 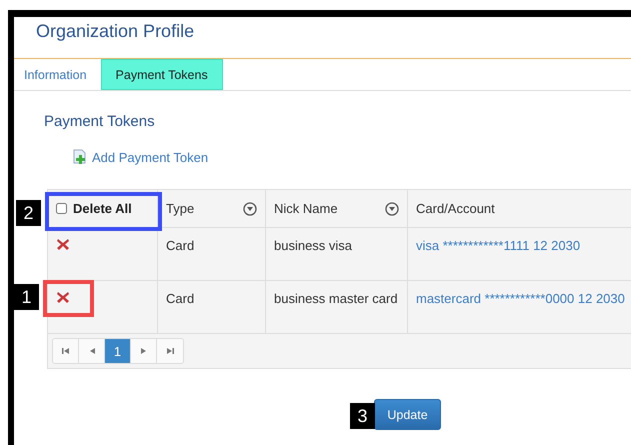 What do you see at coordinates (28, 213) in the screenshot?
I see `callout-number: 2` at bounding box center [28, 213].